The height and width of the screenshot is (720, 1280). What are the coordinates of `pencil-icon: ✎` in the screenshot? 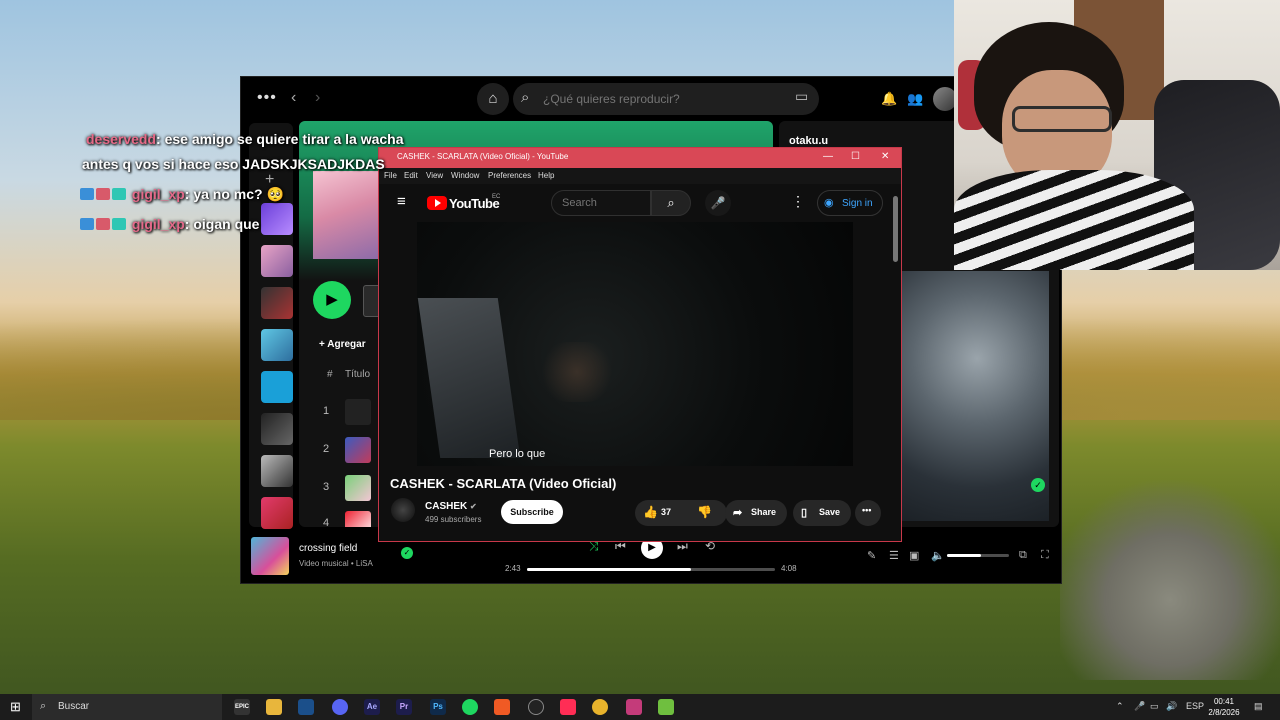 It's located at (871, 555).